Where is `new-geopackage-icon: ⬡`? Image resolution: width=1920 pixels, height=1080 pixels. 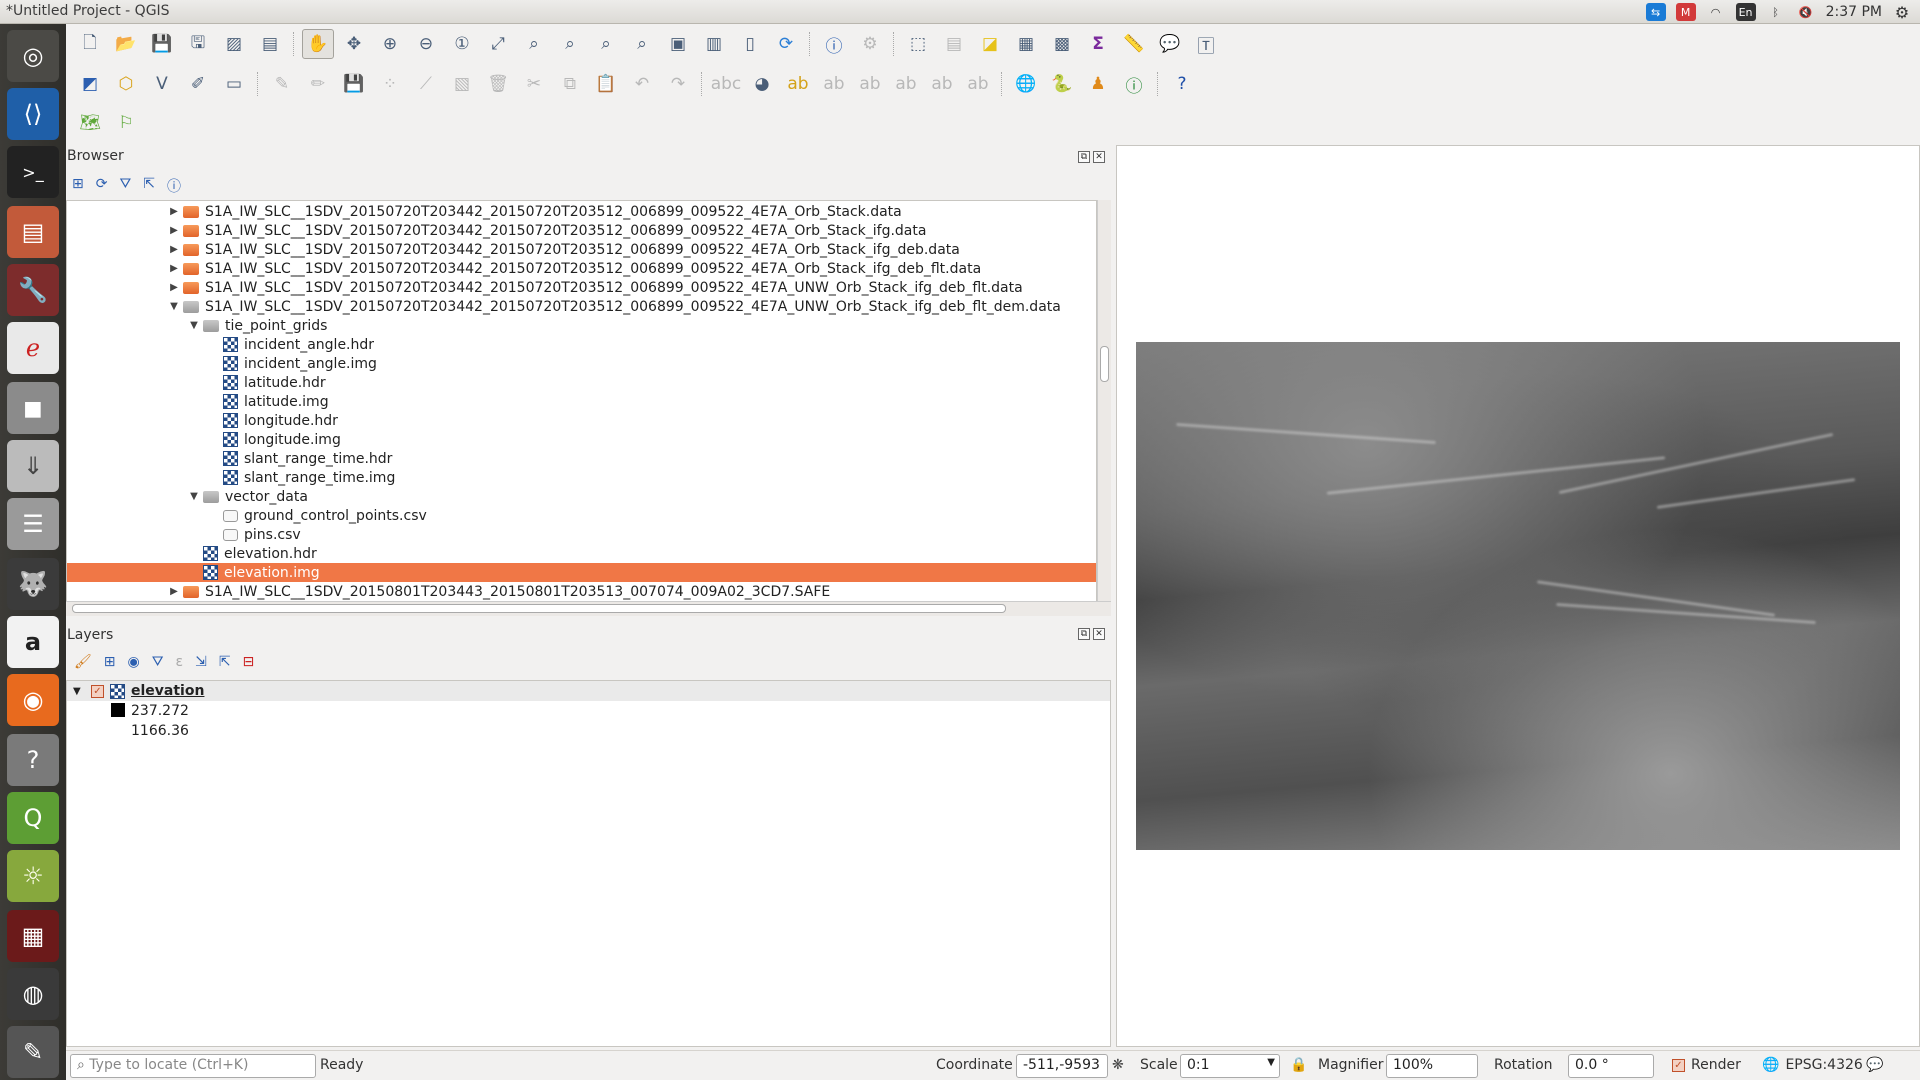
new-geopackage-icon: ⬡ is located at coordinates (126, 84).